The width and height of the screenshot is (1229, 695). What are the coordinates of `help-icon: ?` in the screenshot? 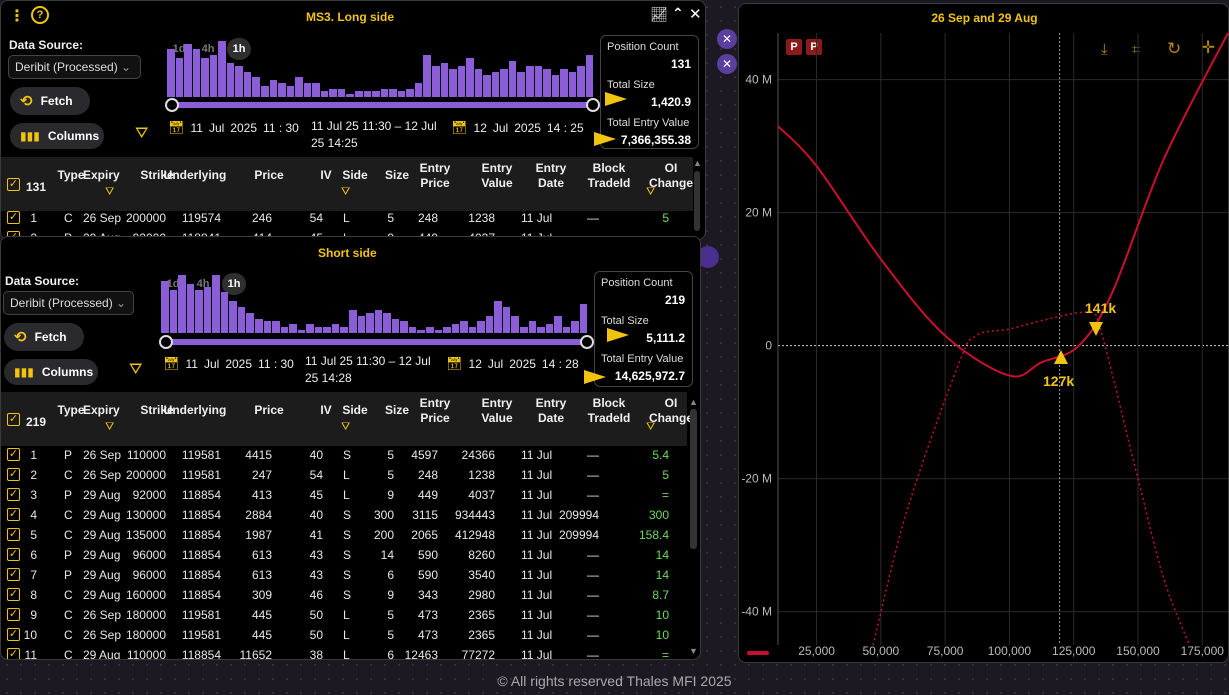 It's located at (40, 15).